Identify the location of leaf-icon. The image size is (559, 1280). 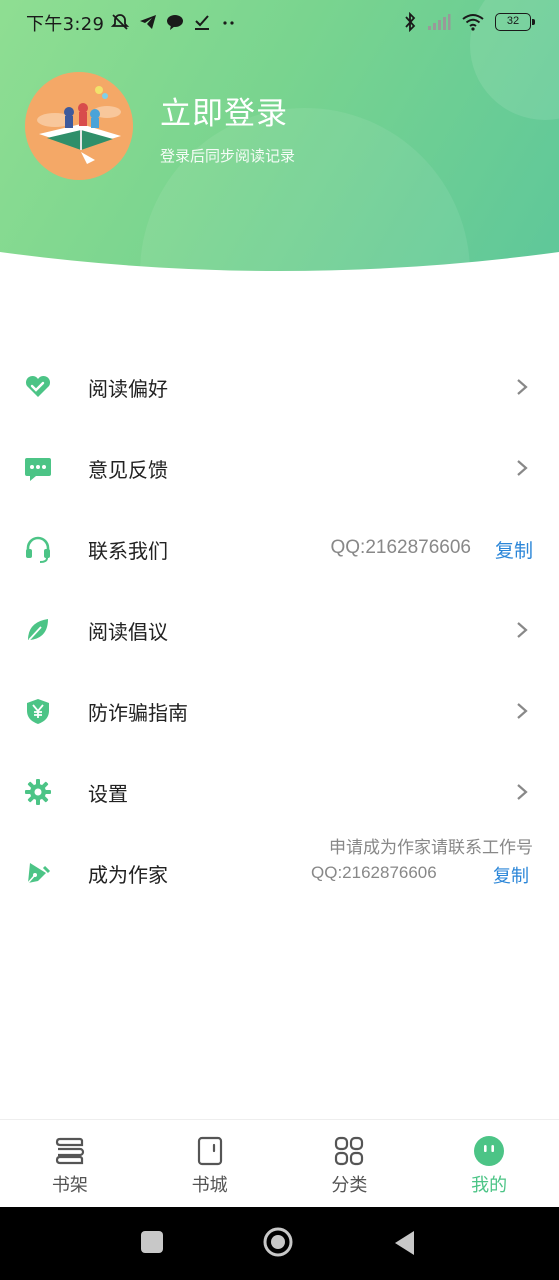
(38, 630).